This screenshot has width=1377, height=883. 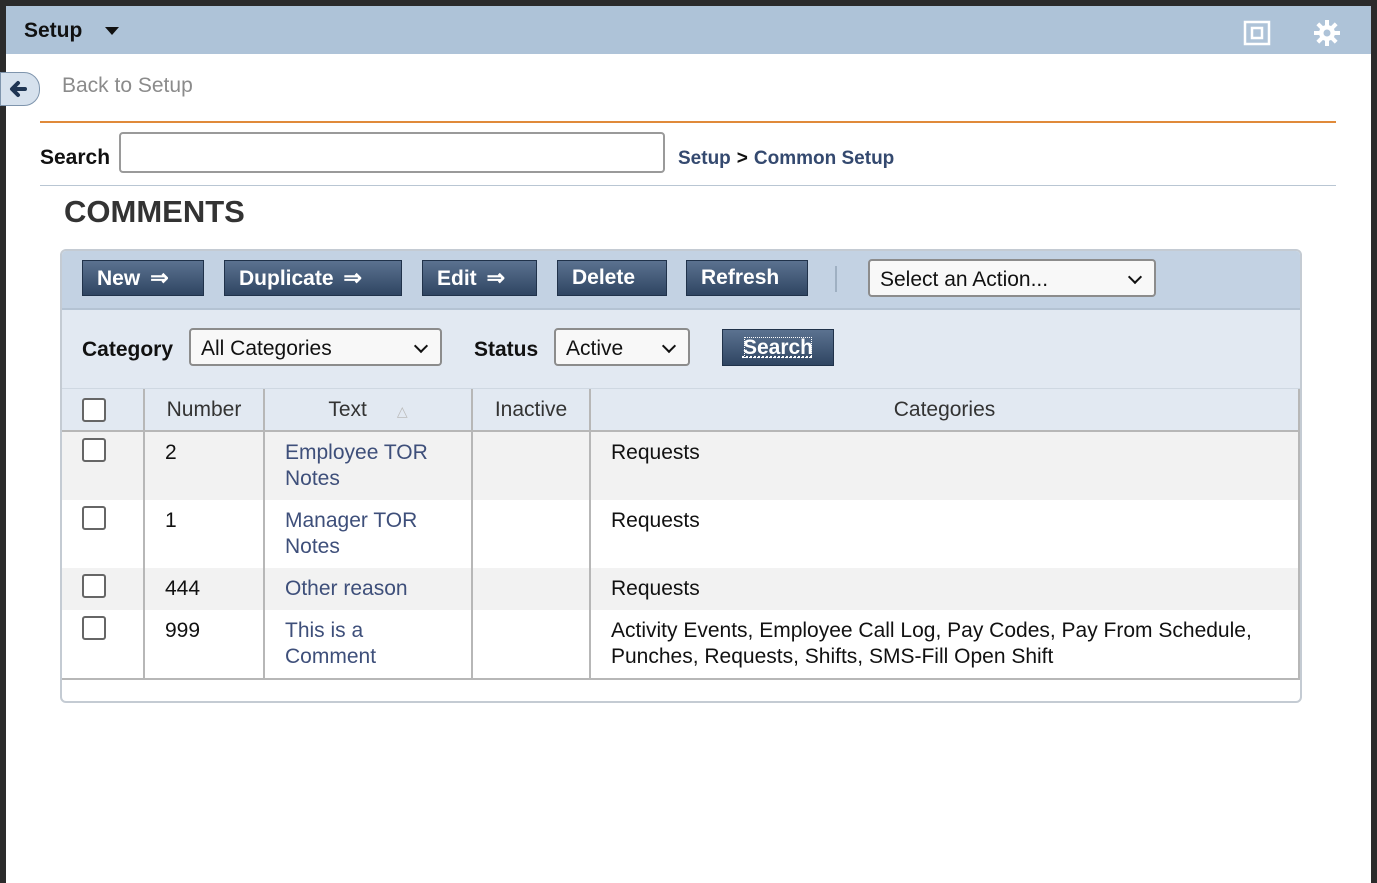 I want to click on duplicate-button-label: Duplicate, so click(x=286, y=278).